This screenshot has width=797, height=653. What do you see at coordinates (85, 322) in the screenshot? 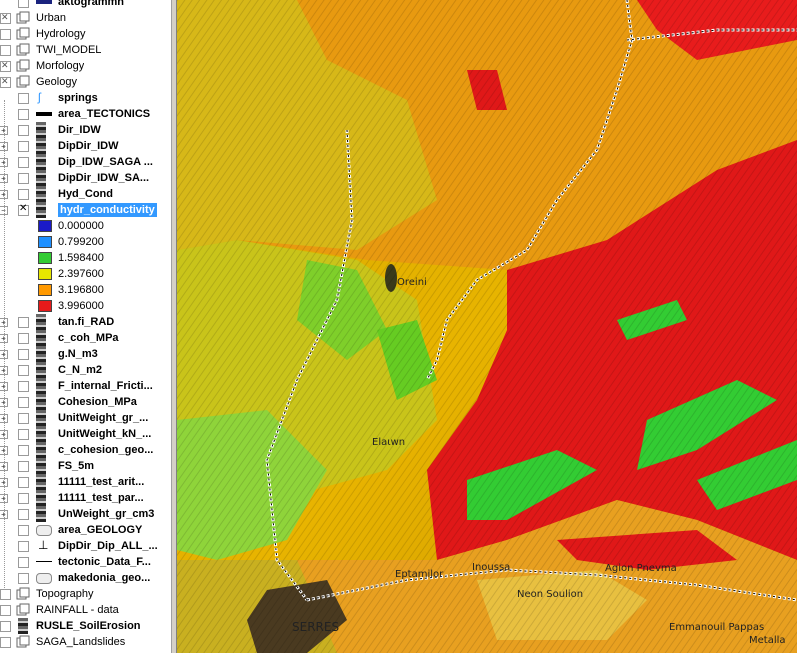
I see `layer-row: + tan.fi_RAD` at bounding box center [85, 322].